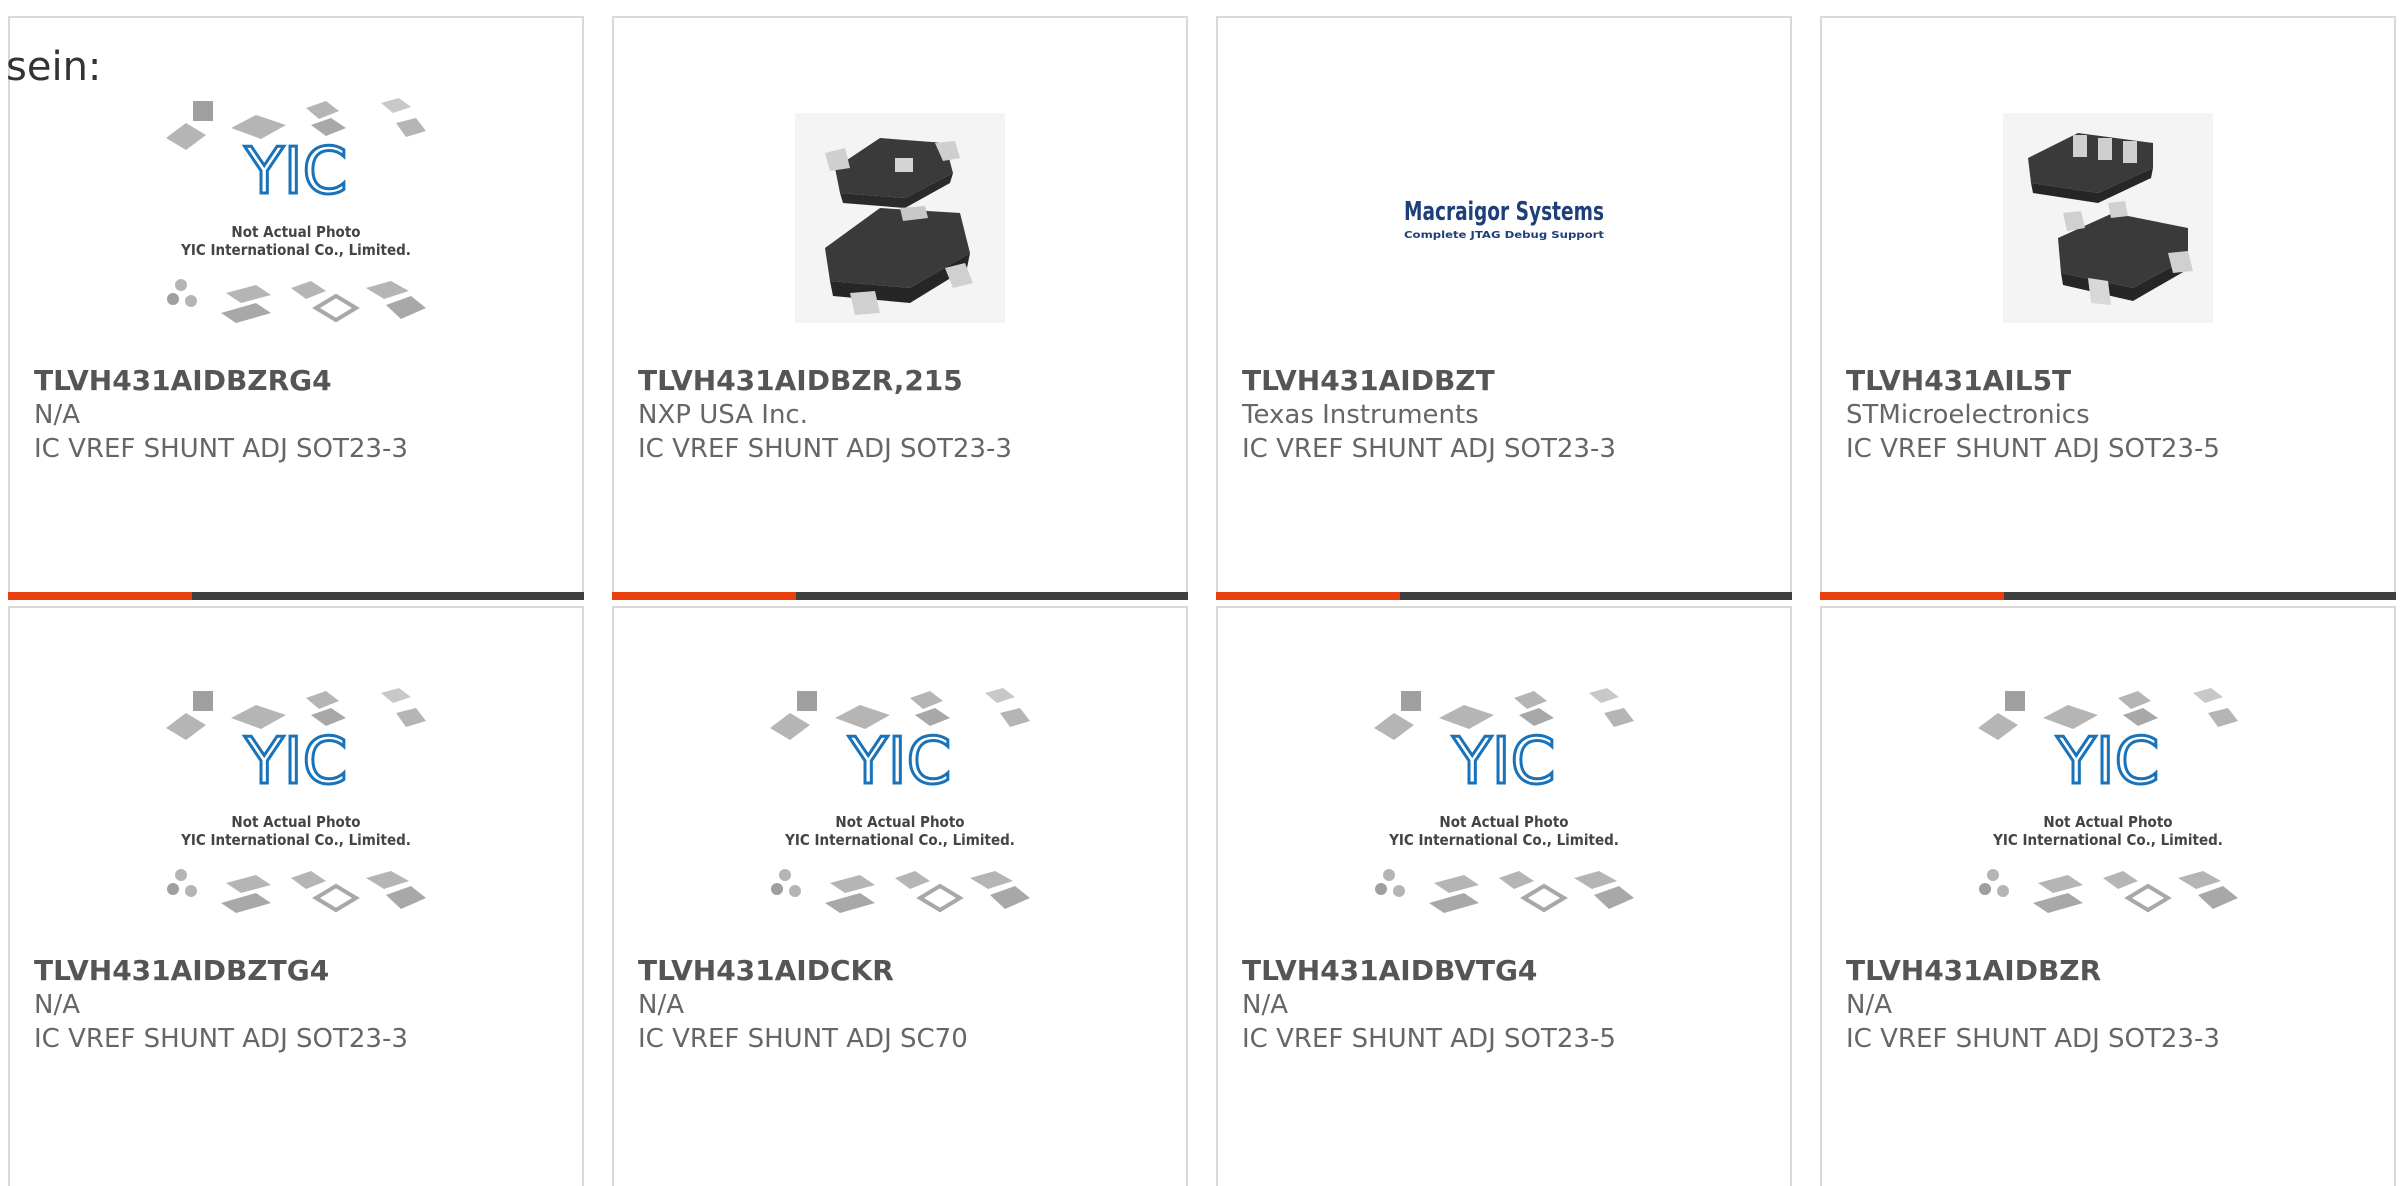 This screenshot has height=1186, width=2400. Describe the element at coordinates (1968, 415) in the screenshot. I see `product-manufacturer: STMicroelectronics` at that location.